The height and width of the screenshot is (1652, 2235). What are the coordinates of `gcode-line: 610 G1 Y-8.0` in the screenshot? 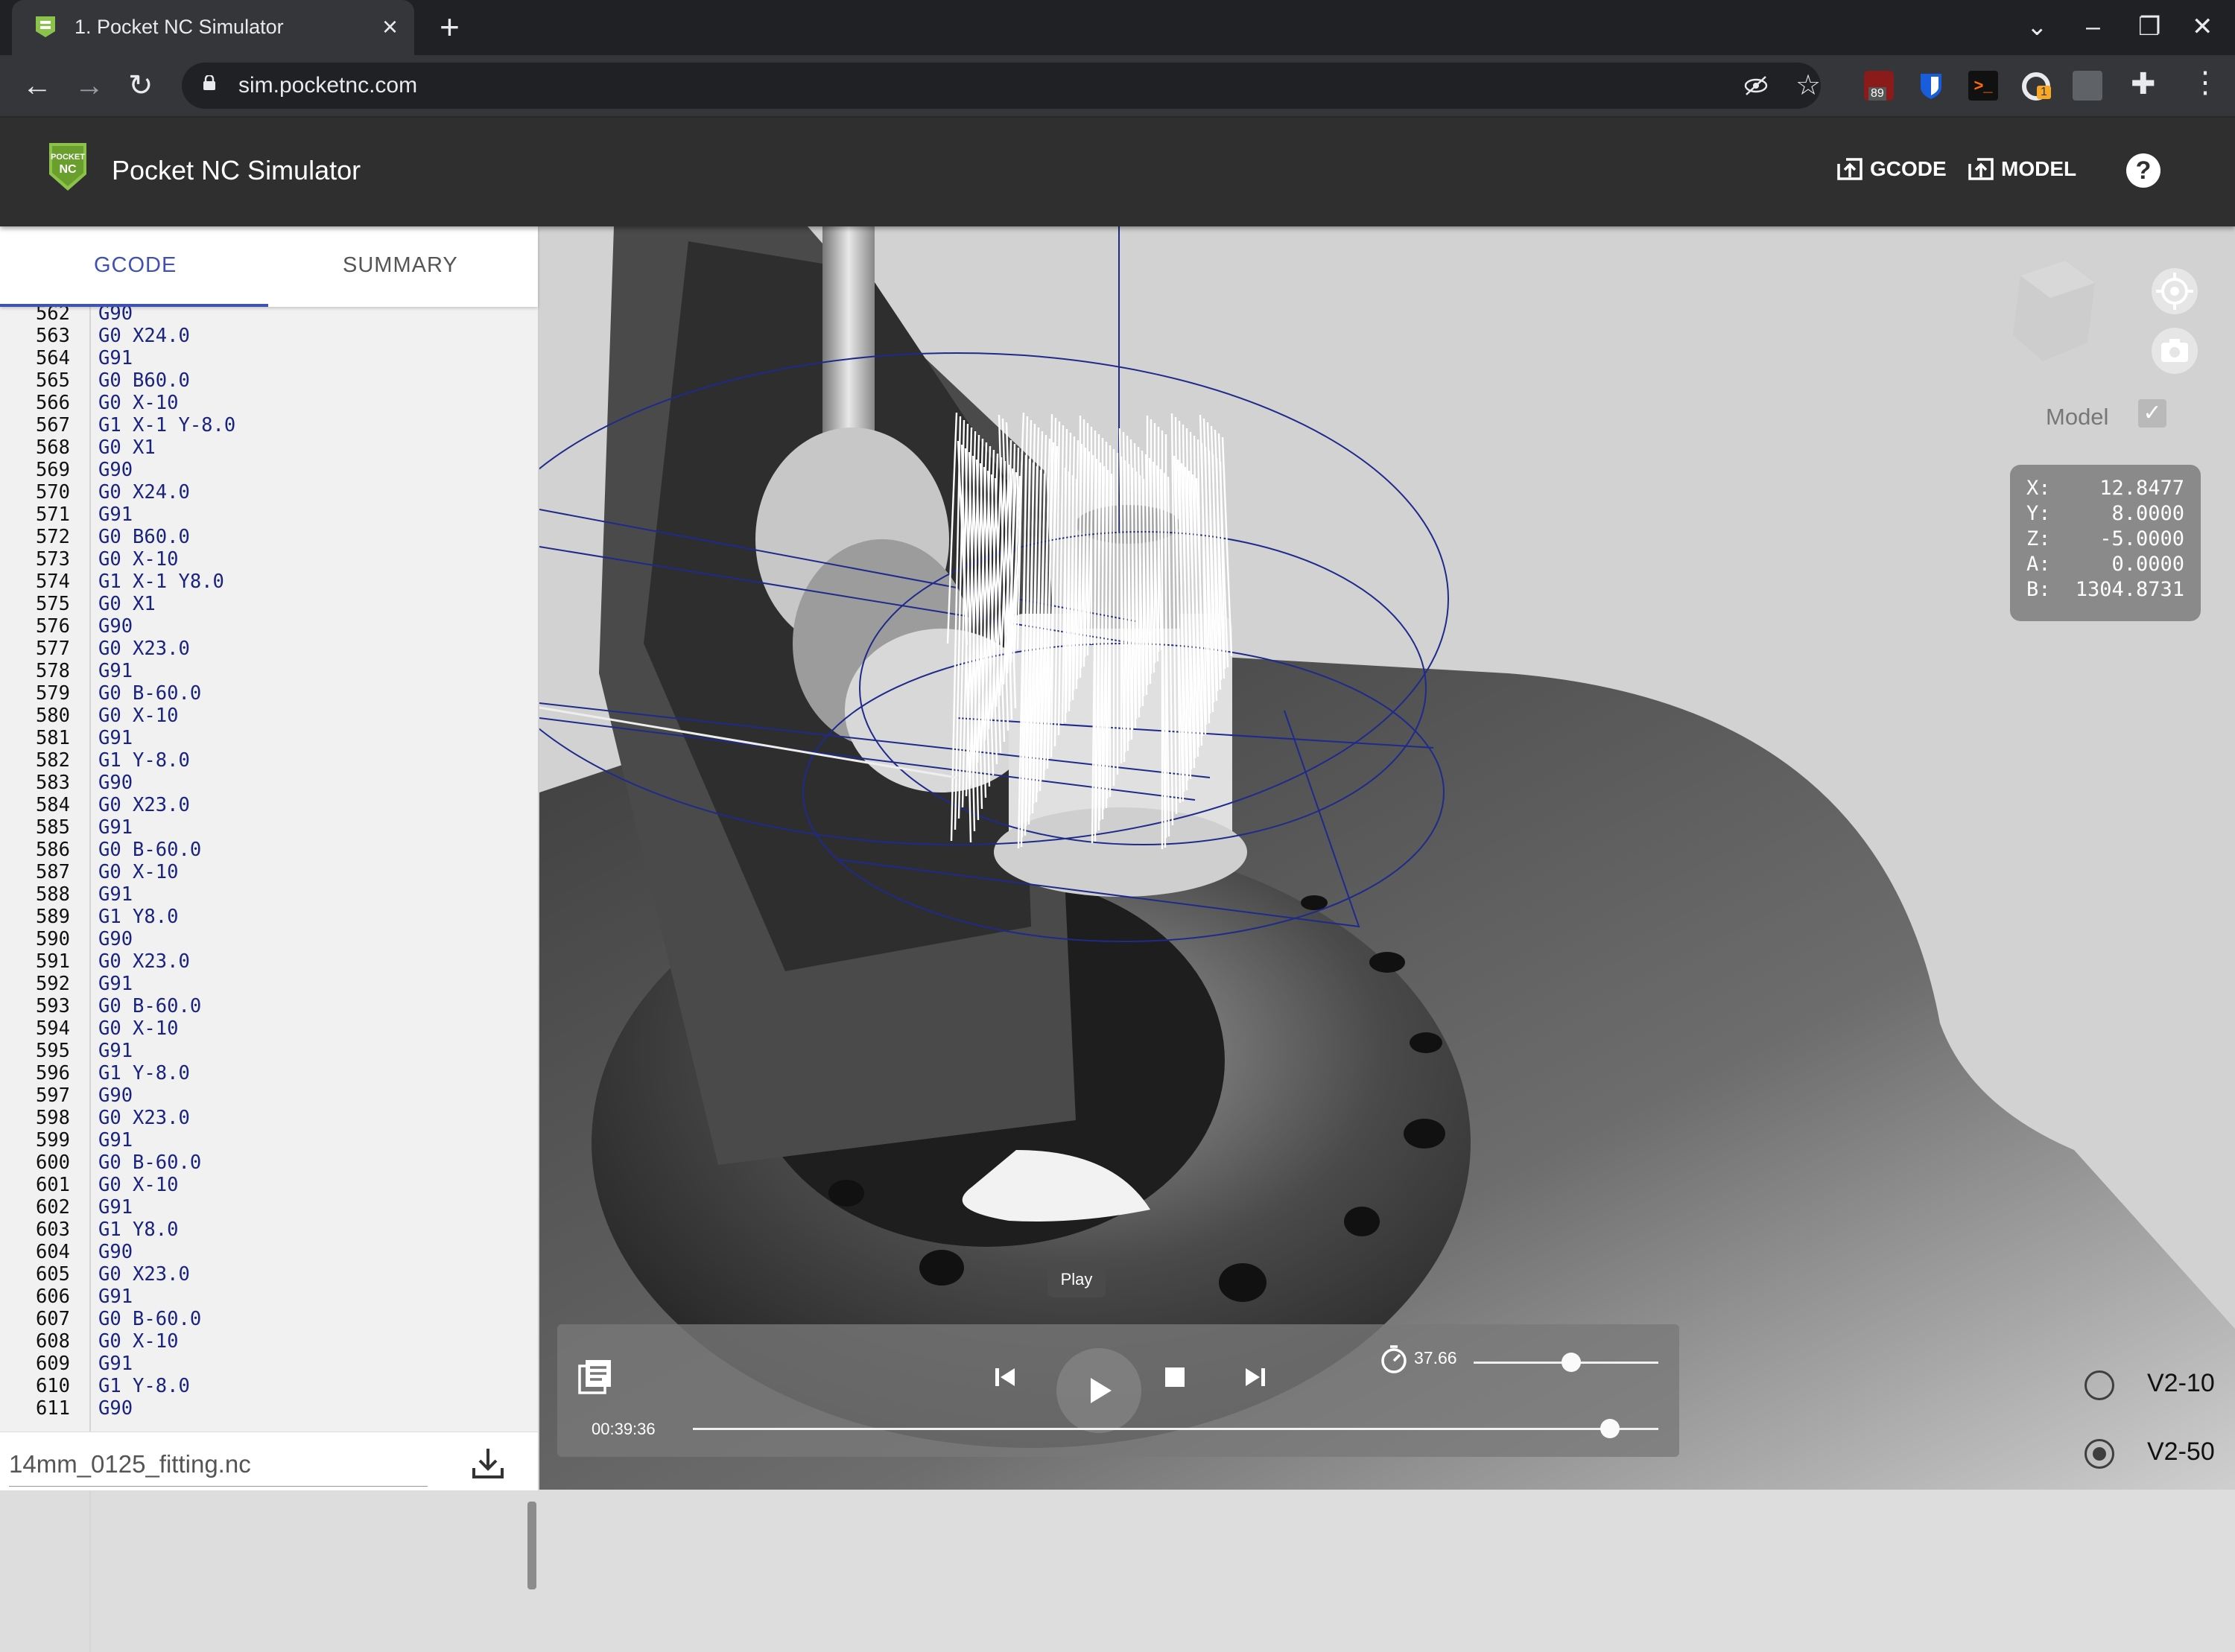 It's located at (261, 1386).